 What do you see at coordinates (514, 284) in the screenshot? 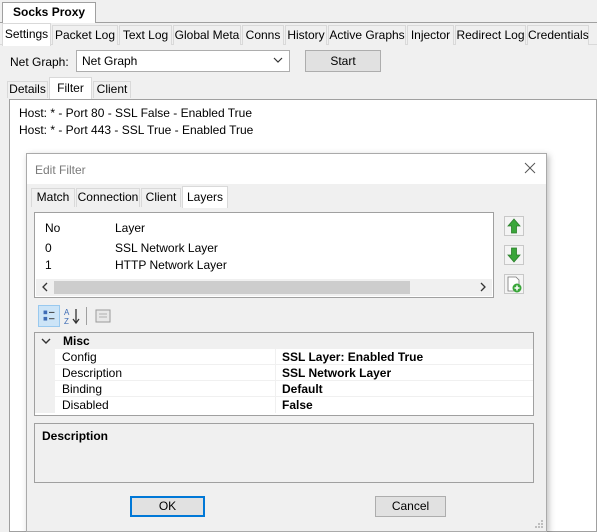
I see `add-layer-button` at bounding box center [514, 284].